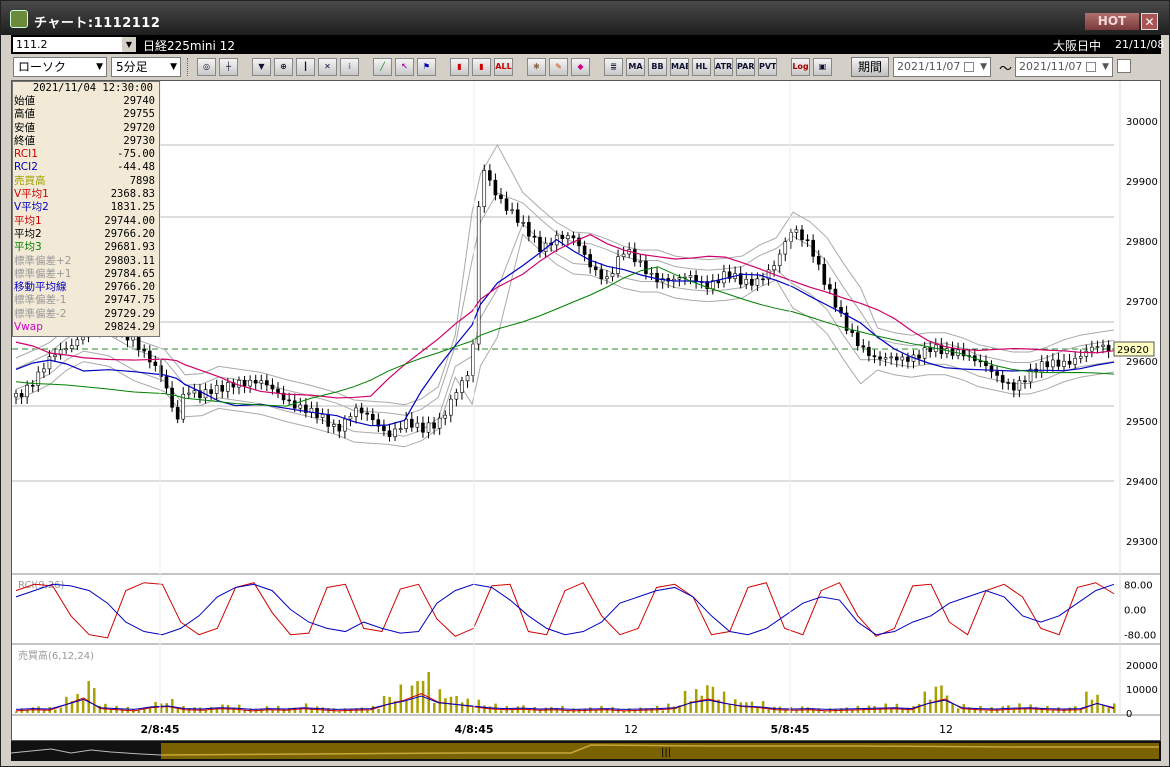 Image resolution: width=1170 pixels, height=767 pixels. Describe the element at coordinates (800, 67) in the screenshot. I see `log-button: Log` at that location.